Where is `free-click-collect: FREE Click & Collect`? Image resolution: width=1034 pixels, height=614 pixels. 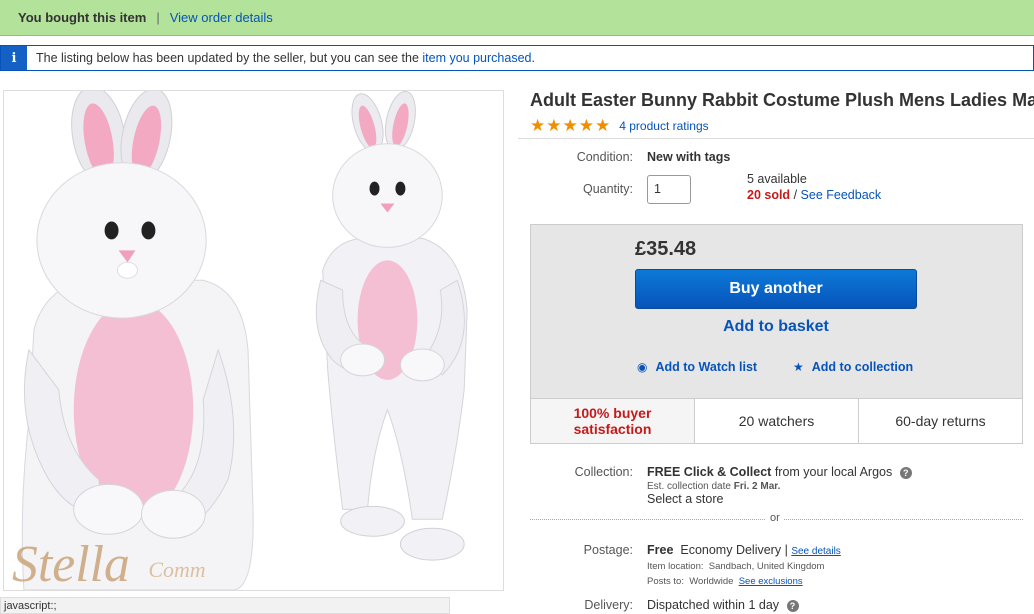
free-click-collect: FREE Click & Collect is located at coordinates (709, 472).